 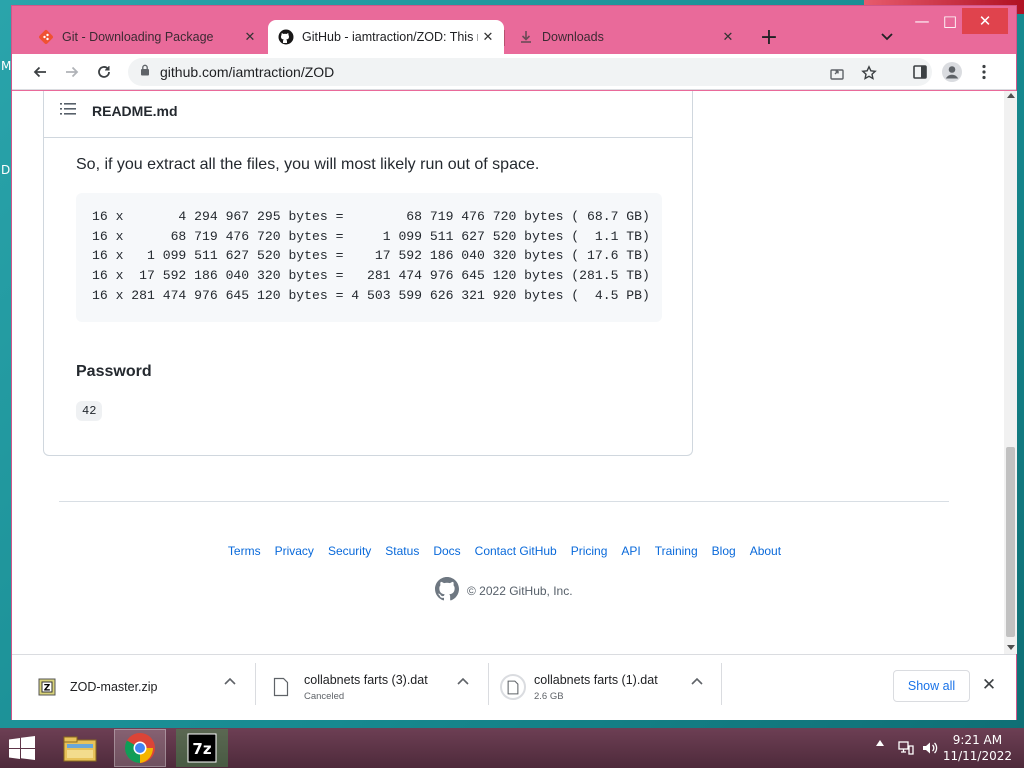 I want to click on share-icon, so click(x=837, y=73).